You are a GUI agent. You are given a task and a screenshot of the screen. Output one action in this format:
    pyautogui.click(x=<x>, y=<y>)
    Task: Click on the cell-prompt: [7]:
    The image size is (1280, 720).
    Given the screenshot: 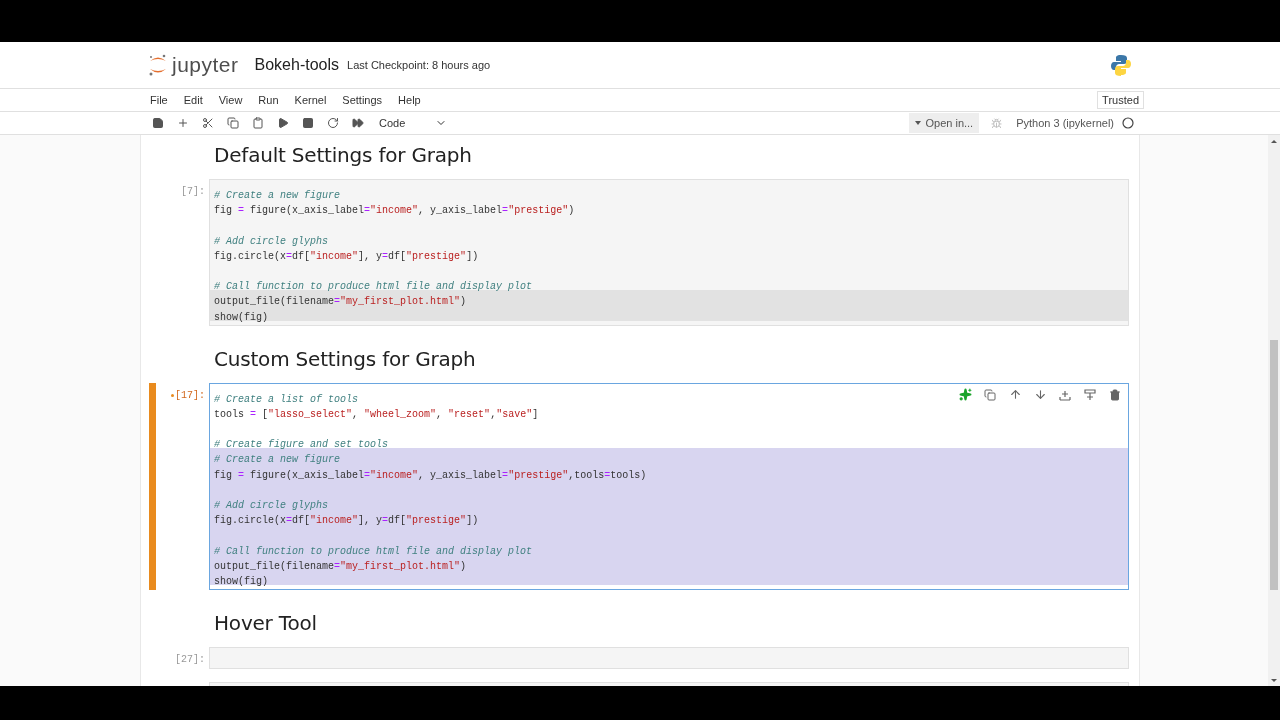 What is the action you would take?
    pyautogui.click(x=193, y=191)
    